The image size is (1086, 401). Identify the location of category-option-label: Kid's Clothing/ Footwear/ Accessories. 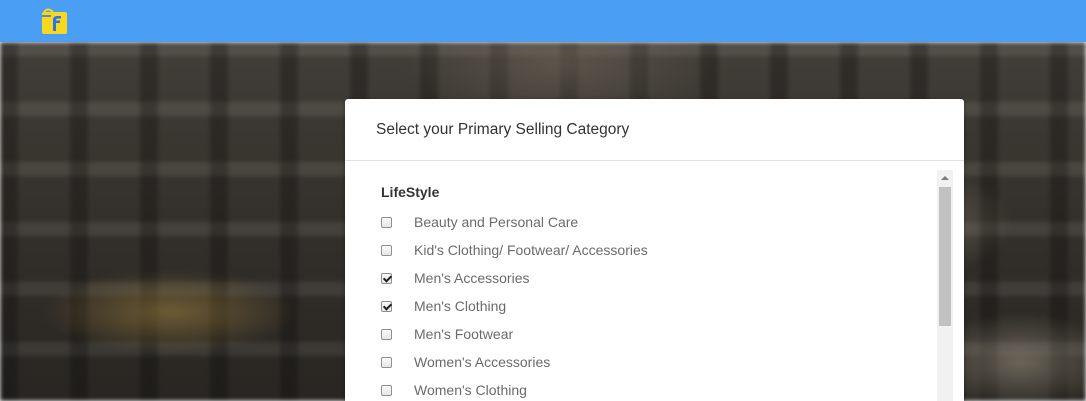
(531, 250).